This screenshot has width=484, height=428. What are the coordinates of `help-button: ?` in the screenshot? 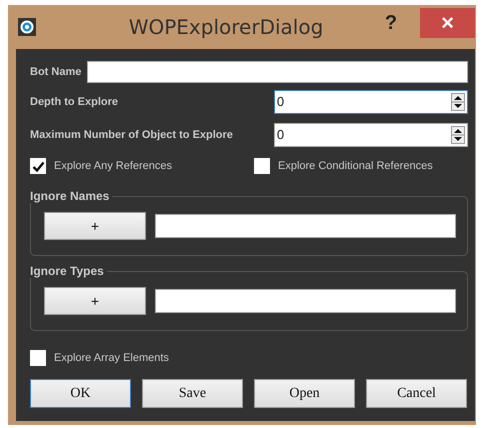 It's located at (391, 23).